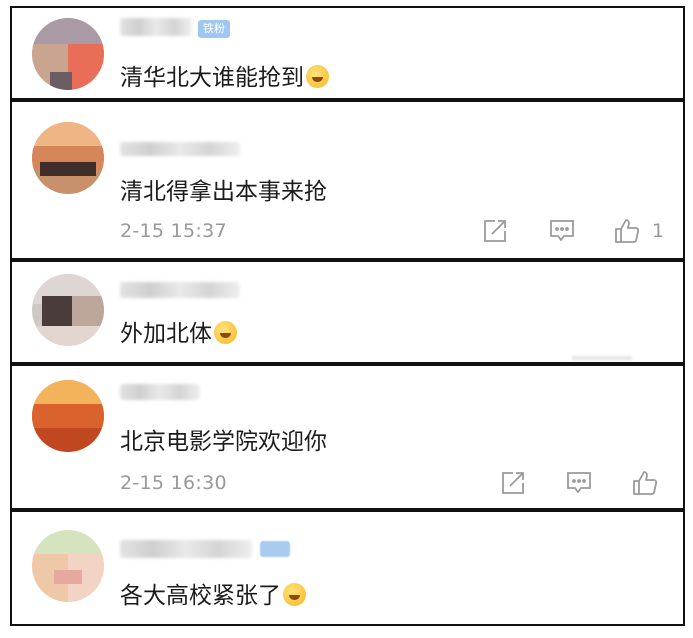 This screenshot has height=638, width=693. What do you see at coordinates (178, 331) in the screenshot?
I see `comment-text: 外加北体` at bounding box center [178, 331].